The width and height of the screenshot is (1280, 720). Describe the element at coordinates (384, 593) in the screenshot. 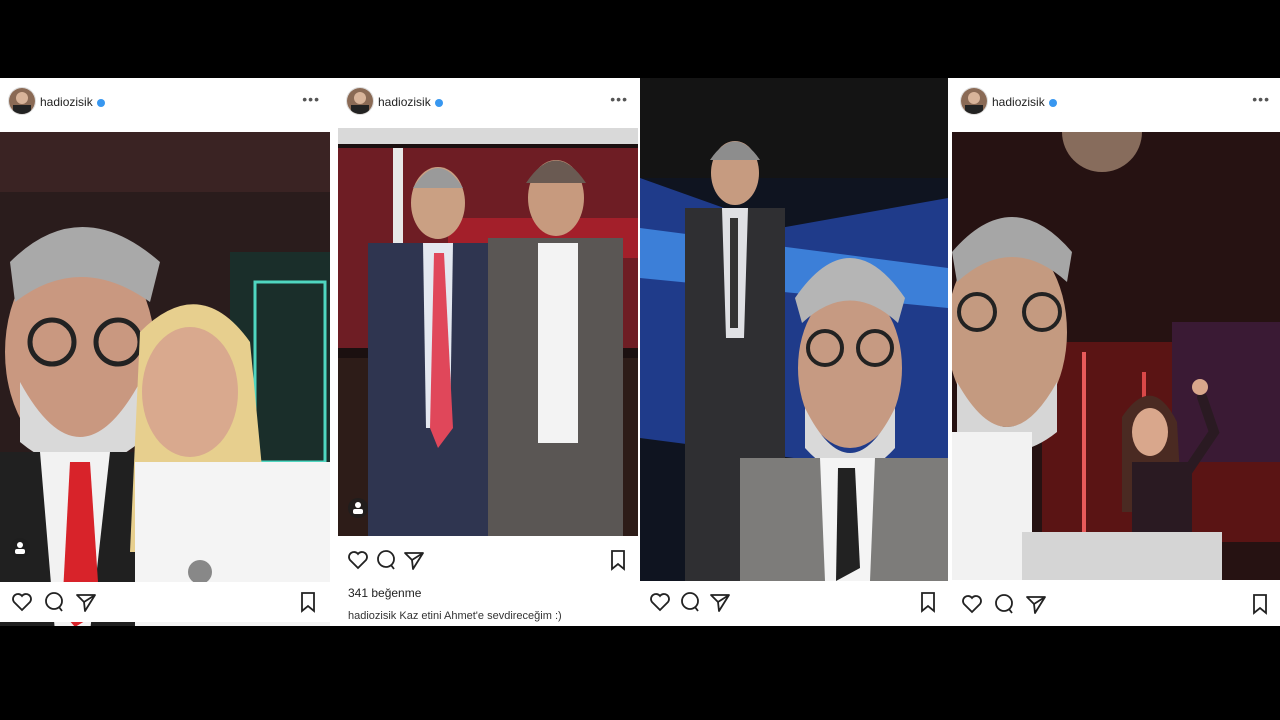

I see `likes-count: 341 beğenme` at that location.